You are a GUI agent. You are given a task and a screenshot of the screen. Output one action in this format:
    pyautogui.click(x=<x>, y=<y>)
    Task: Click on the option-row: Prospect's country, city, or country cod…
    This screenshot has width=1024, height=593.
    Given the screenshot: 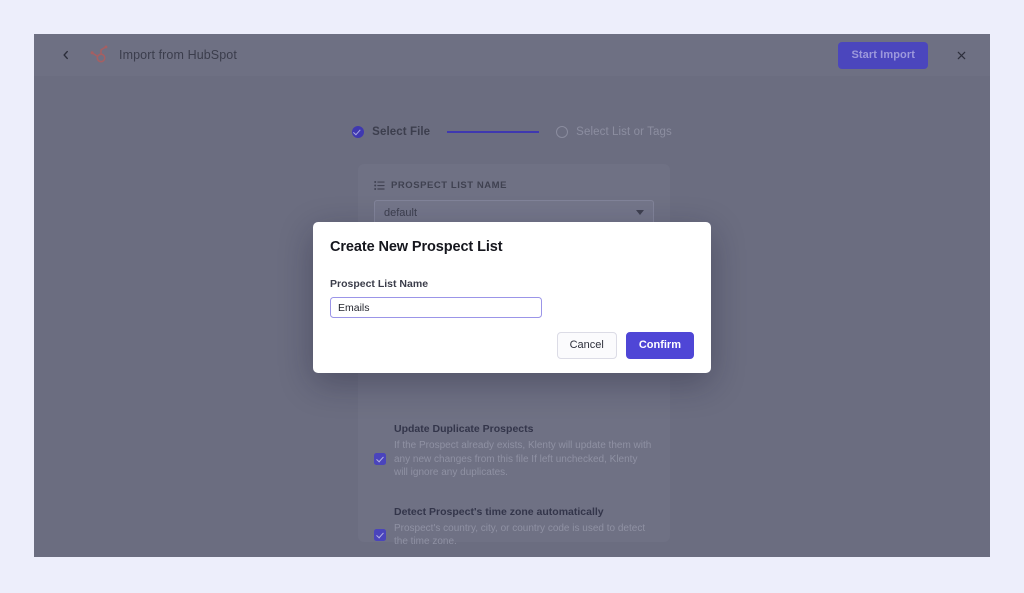 What is the action you would take?
    pyautogui.click(x=514, y=535)
    